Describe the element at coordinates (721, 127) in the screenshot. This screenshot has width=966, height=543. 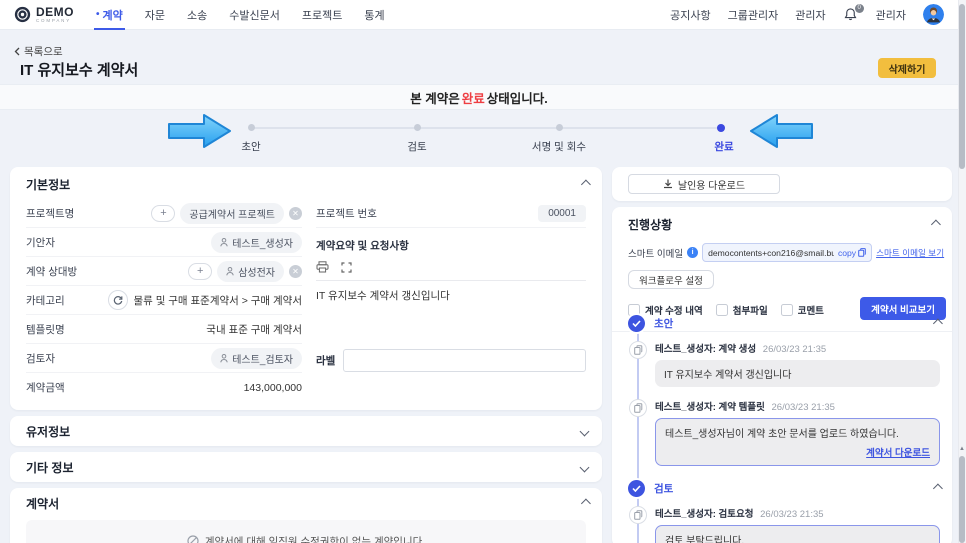
I see `step-dot-complete` at that location.